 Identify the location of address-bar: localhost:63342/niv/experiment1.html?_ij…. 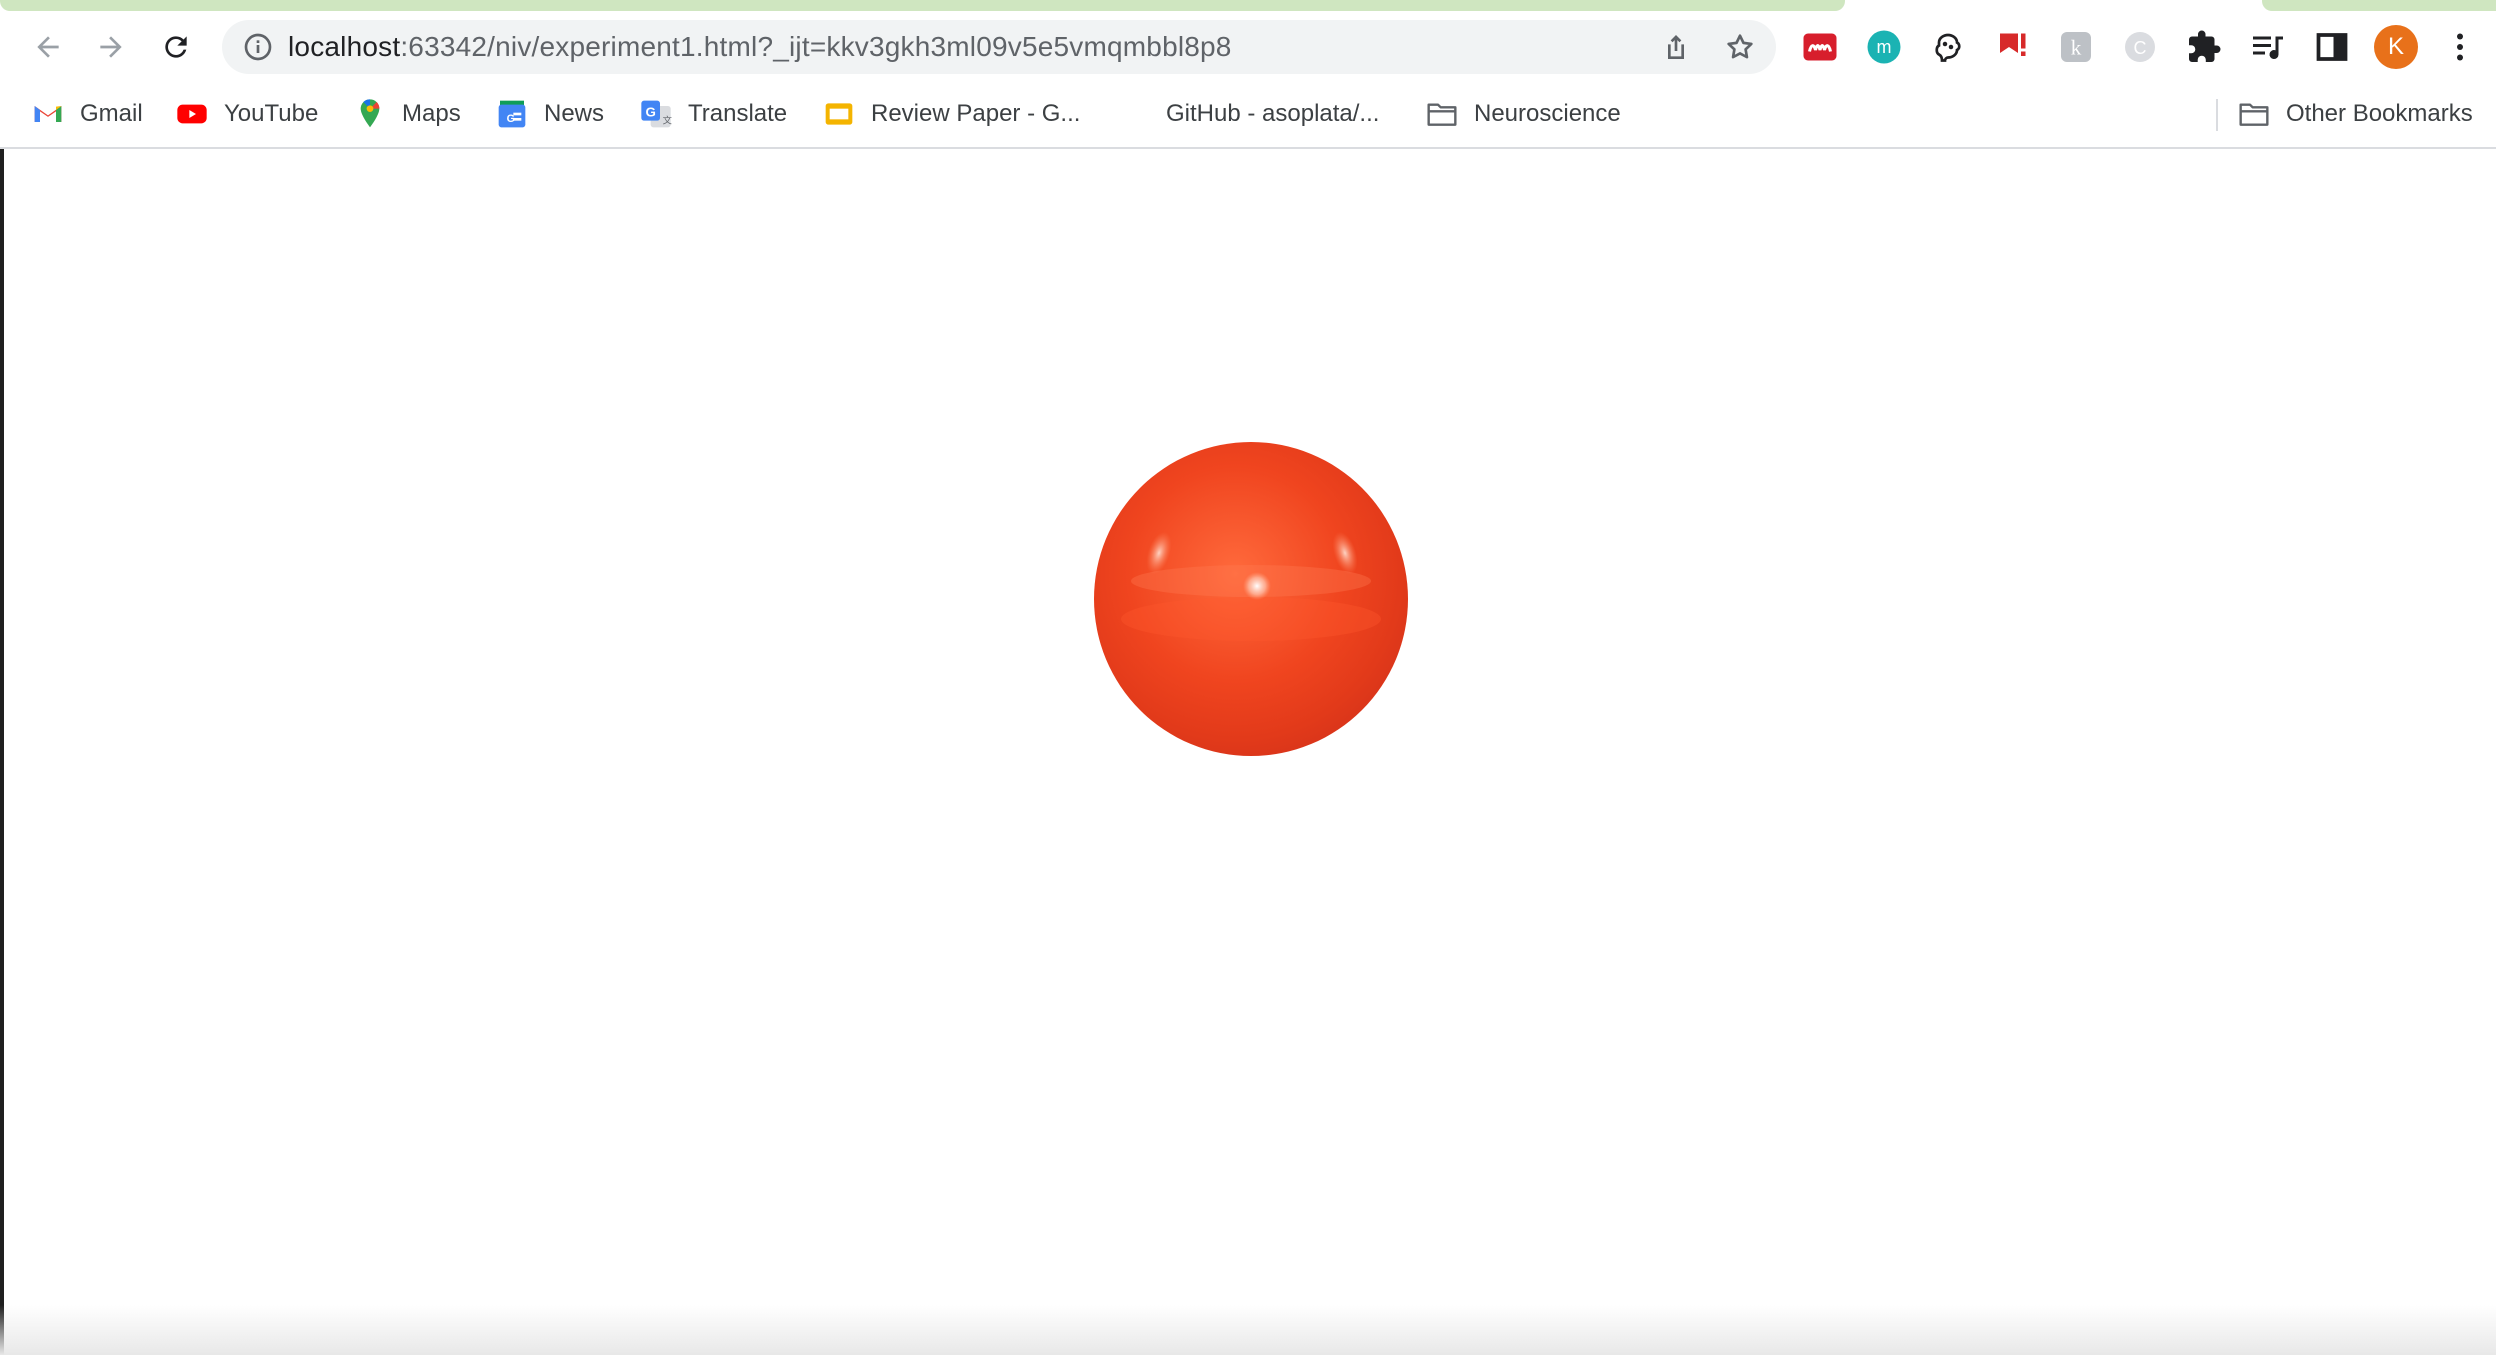
(999, 47).